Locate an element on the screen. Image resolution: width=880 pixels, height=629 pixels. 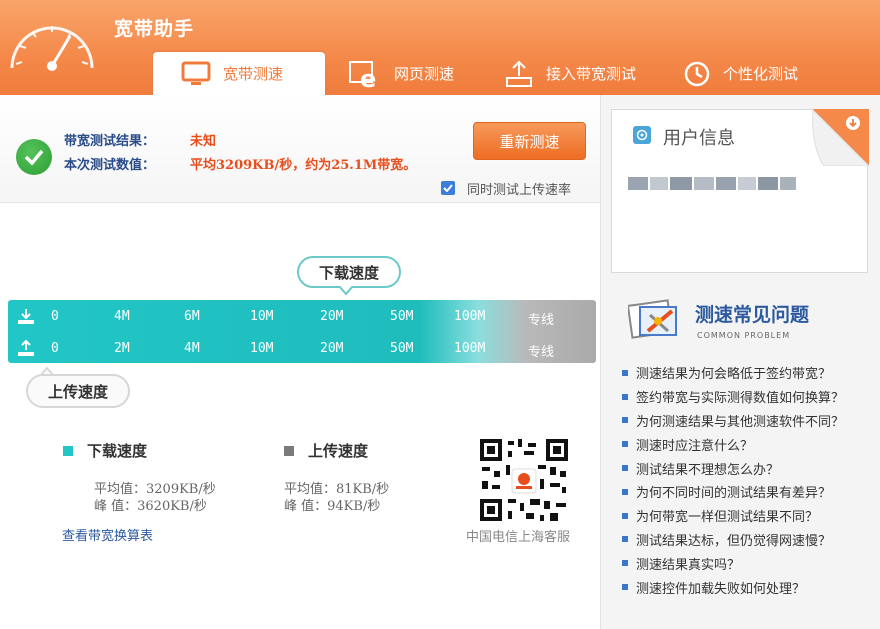
bandwidth-conversion-link: 查看带宽换算表 is located at coordinates (107, 534).